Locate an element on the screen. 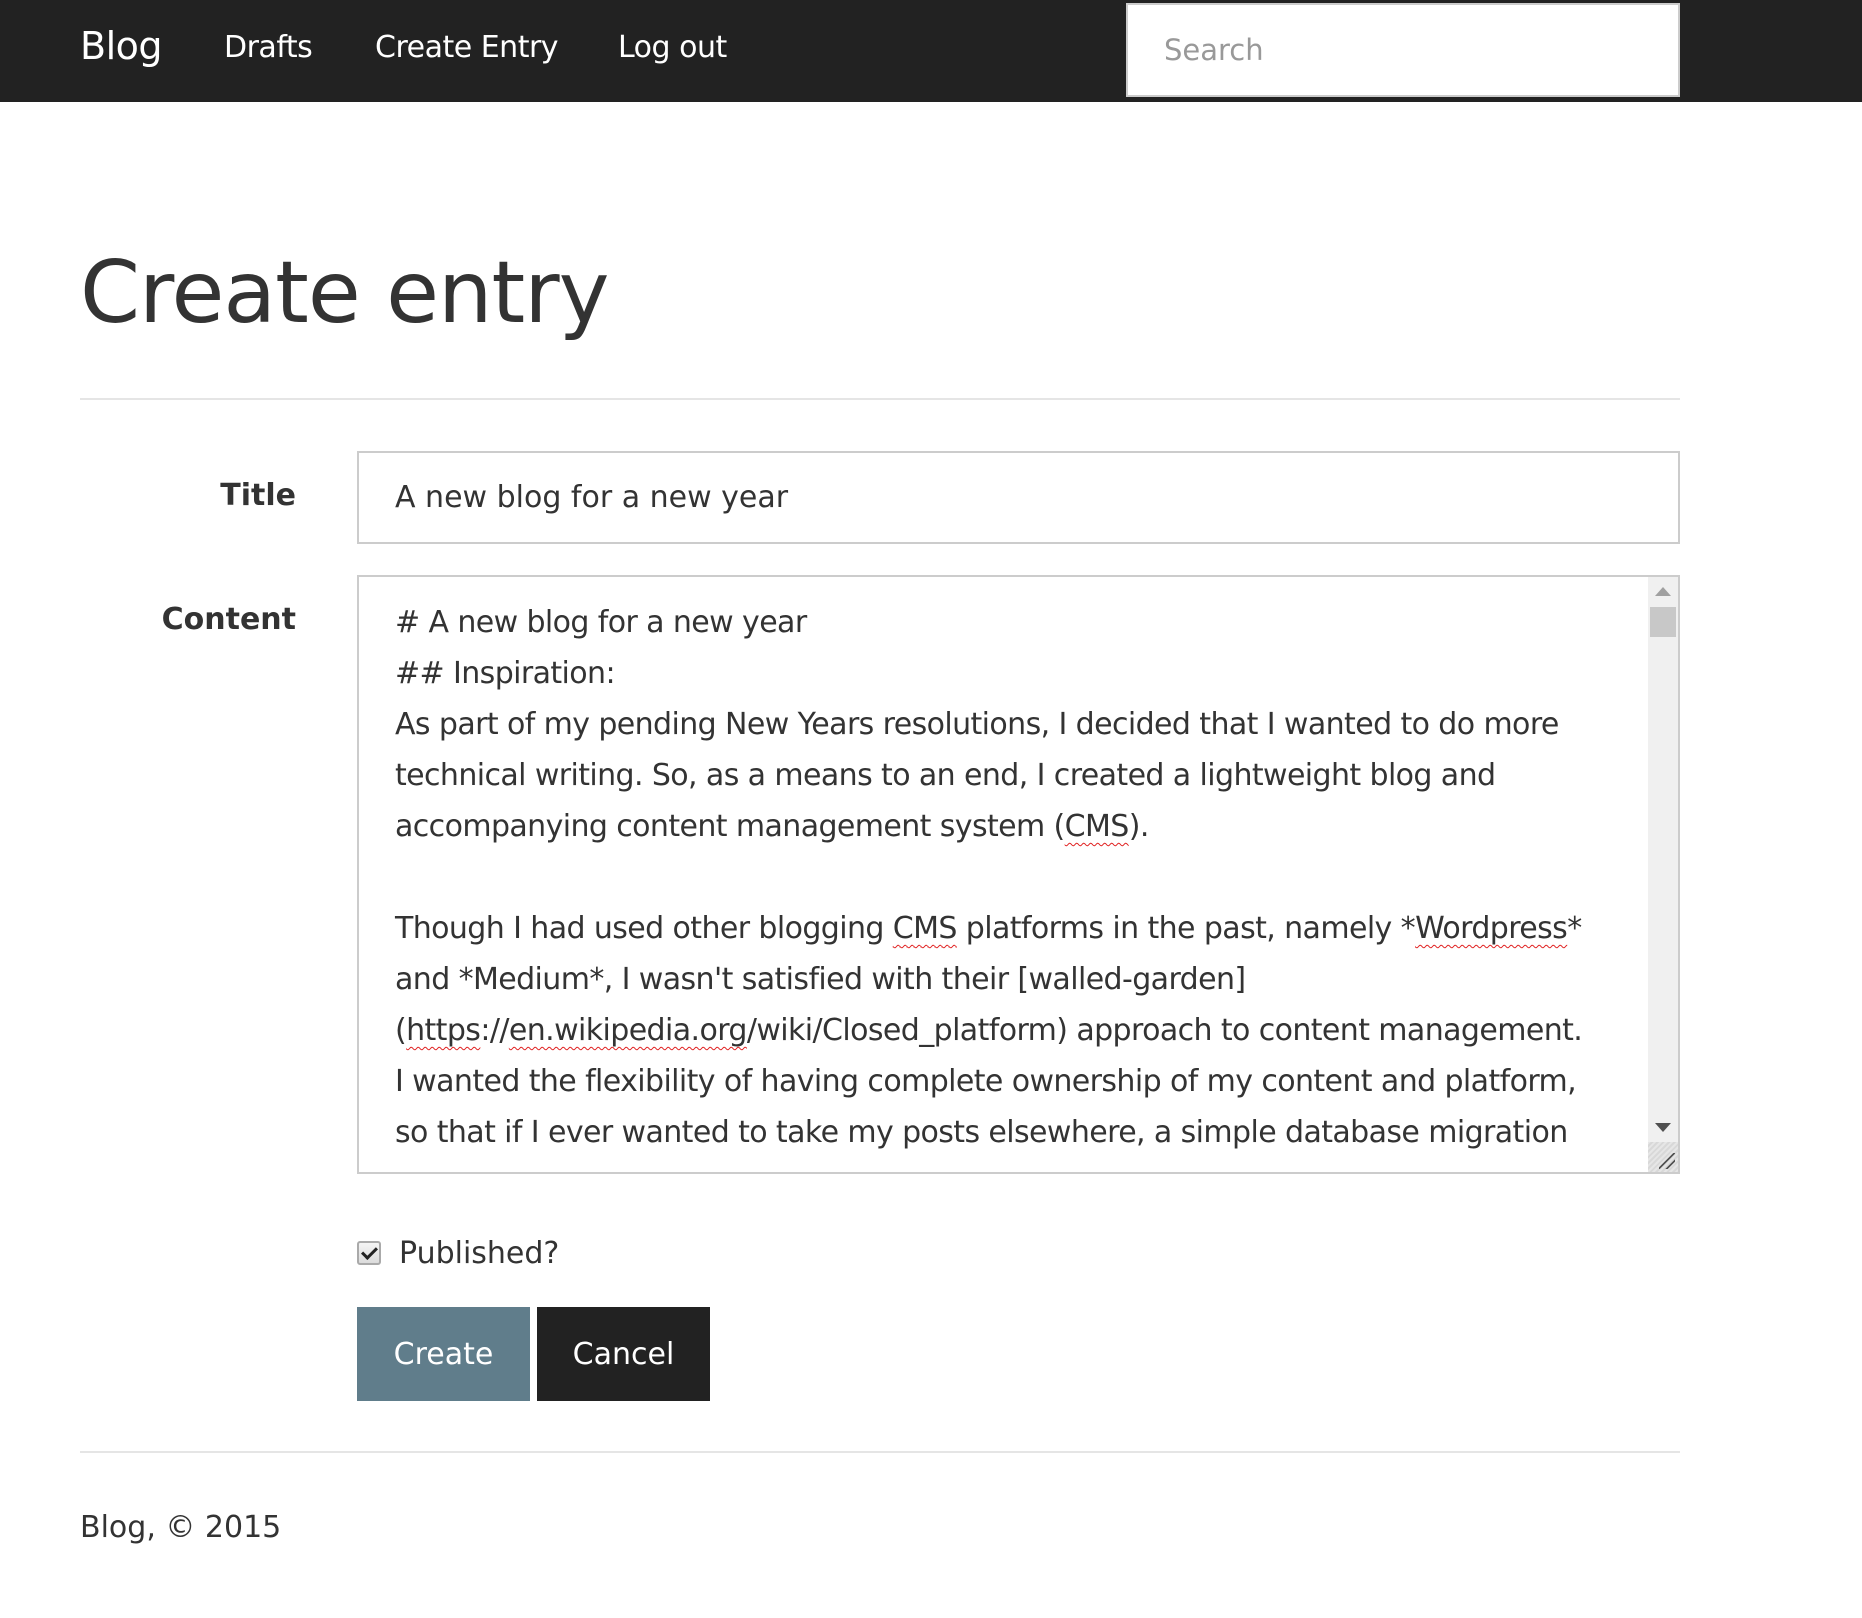  nav-link-create-entry: Create Entry is located at coordinates (467, 47).